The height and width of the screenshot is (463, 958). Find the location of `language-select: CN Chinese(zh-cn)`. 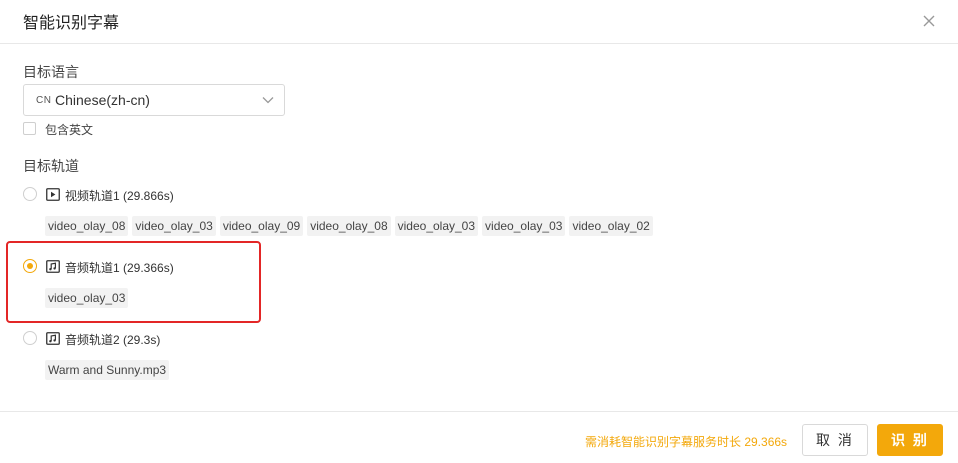

language-select: CN Chinese(zh-cn) is located at coordinates (154, 100).